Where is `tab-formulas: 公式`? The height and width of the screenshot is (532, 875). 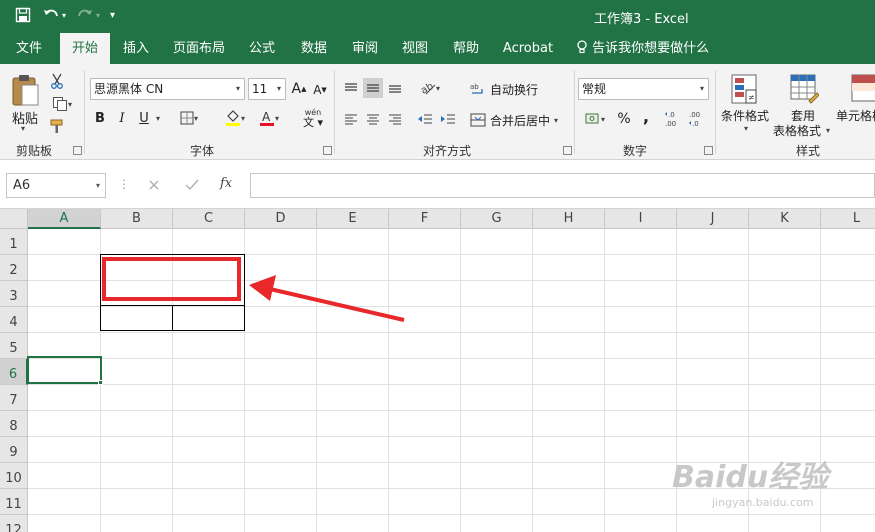 tab-formulas: 公式 is located at coordinates (262, 48).